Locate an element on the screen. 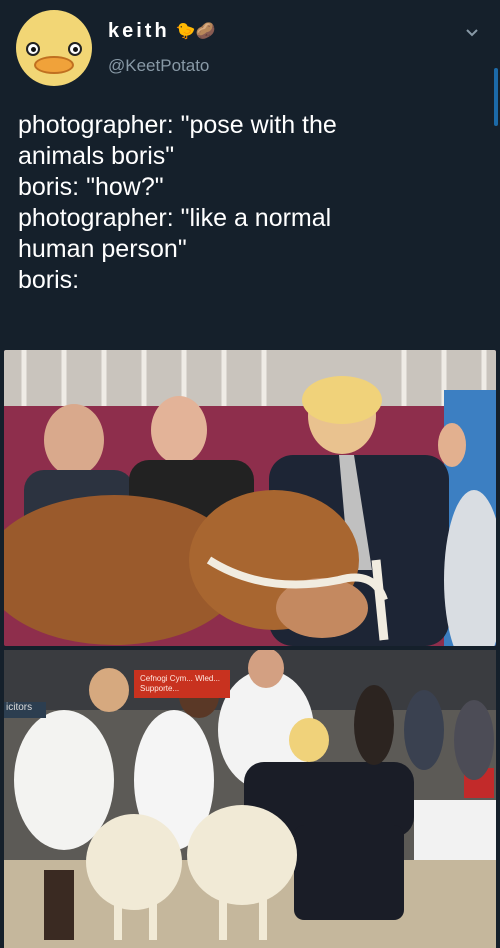 The width and height of the screenshot is (500, 948). event-sign: icitors is located at coordinates (25, 710).